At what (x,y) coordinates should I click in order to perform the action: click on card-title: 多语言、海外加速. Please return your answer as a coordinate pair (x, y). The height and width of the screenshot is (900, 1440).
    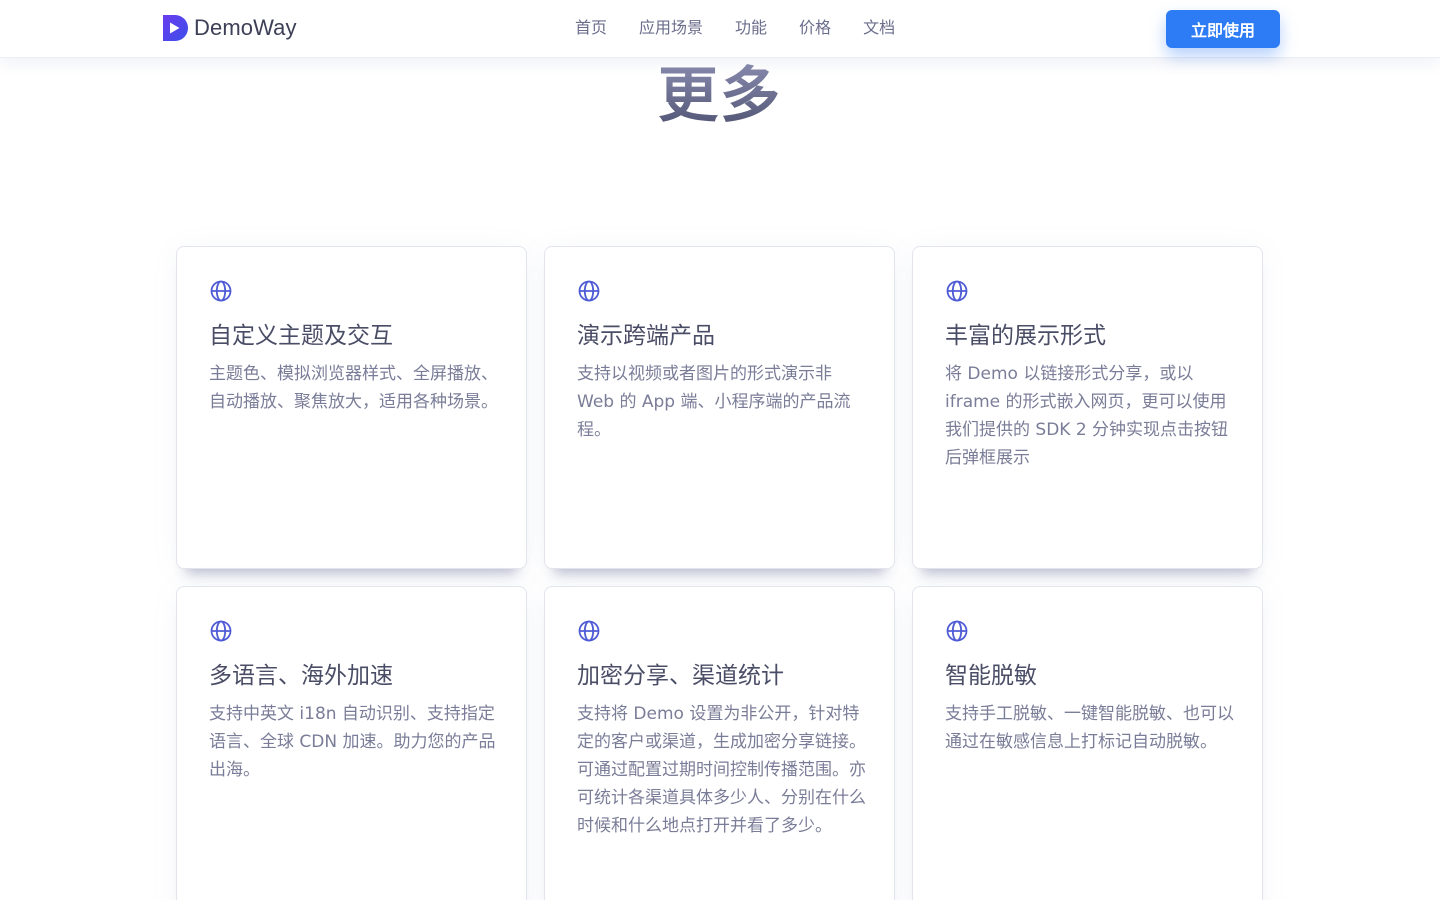
    Looking at the image, I should click on (301, 676).